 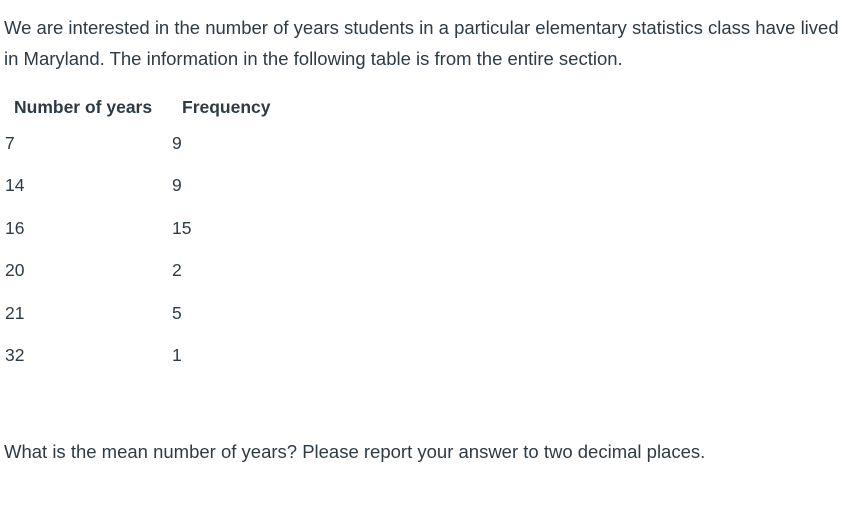 What do you see at coordinates (142, 313) in the screenshot?
I see `table-row: 21 5` at bounding box center [142, 313].